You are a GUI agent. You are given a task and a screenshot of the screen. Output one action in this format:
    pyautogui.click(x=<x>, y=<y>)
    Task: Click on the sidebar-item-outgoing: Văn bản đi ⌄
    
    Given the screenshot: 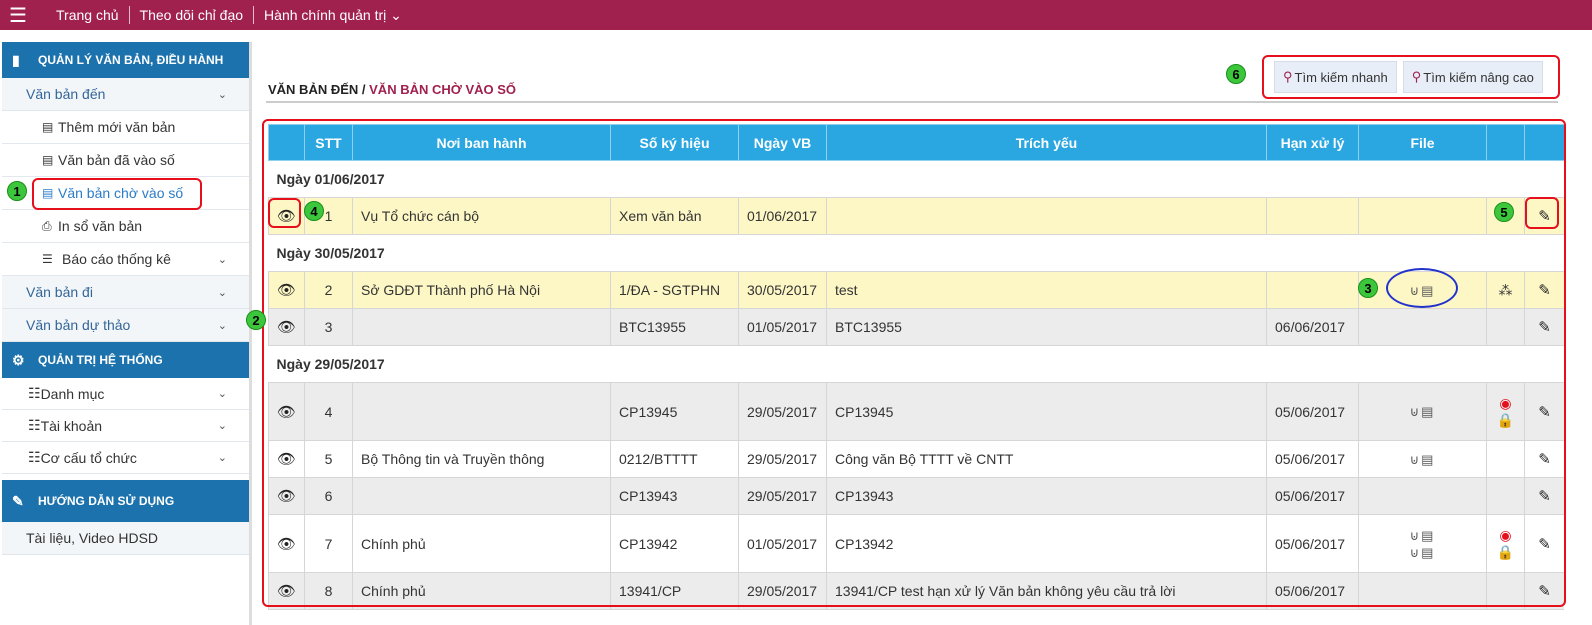 What is the action you would take?
    pyautogui.click(x=125, y=292)
    